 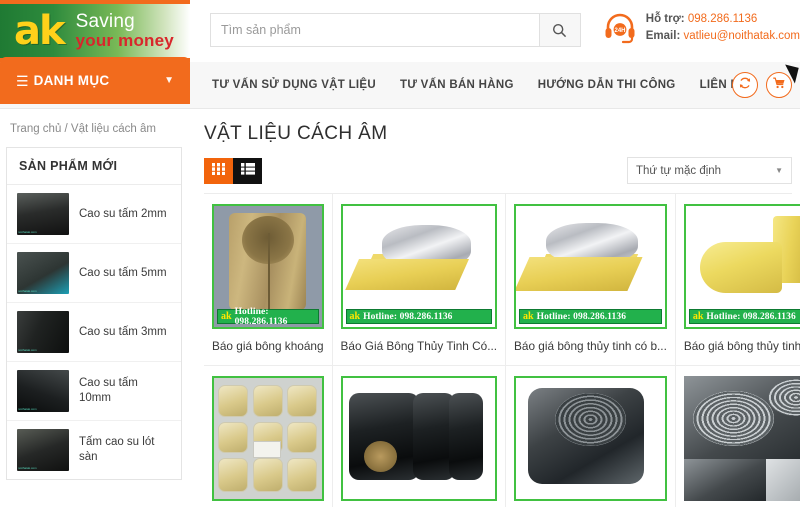 I want to click on list-view-icon, so click(x=247, y=171).